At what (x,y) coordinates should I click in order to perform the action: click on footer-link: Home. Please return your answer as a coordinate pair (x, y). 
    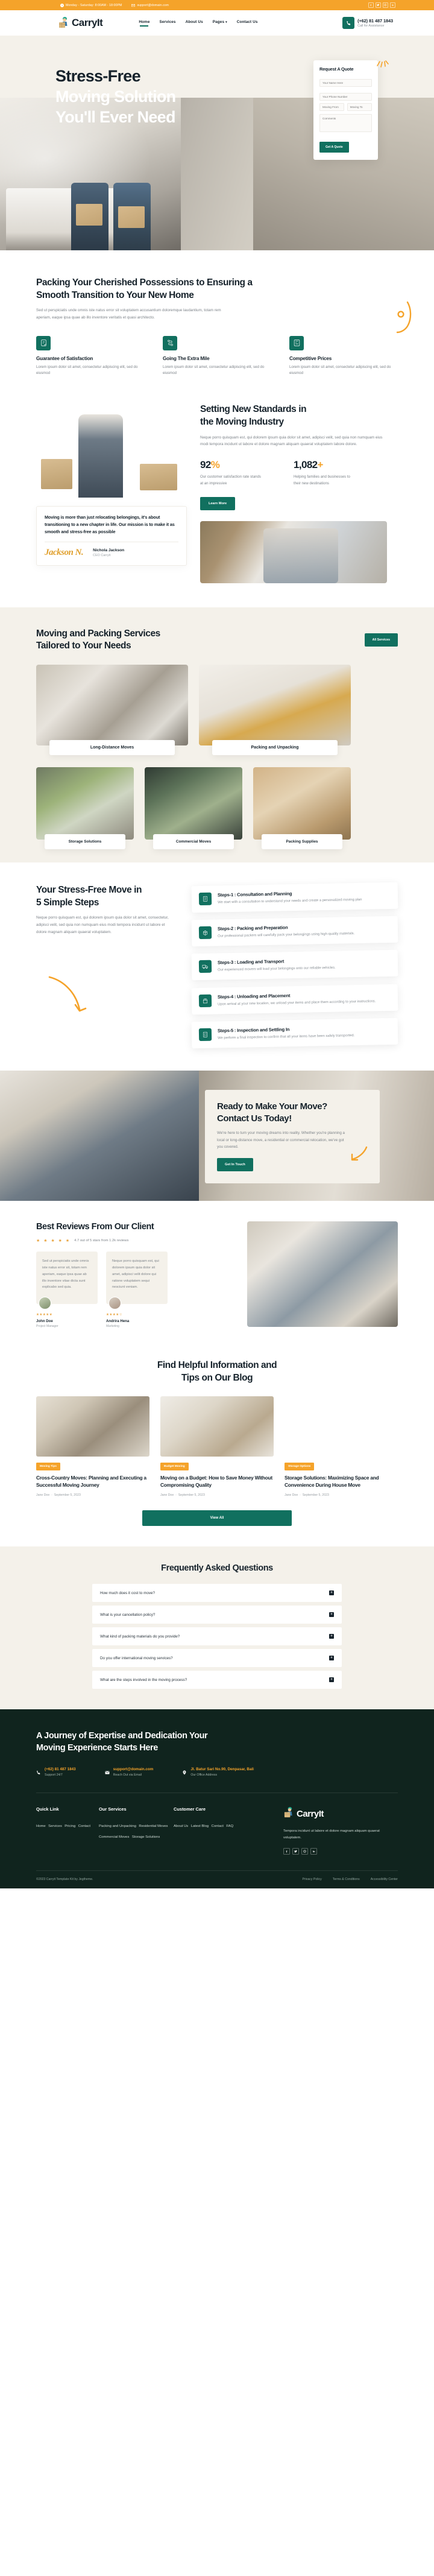
    Looking at the image, I should click on (41, 1826).